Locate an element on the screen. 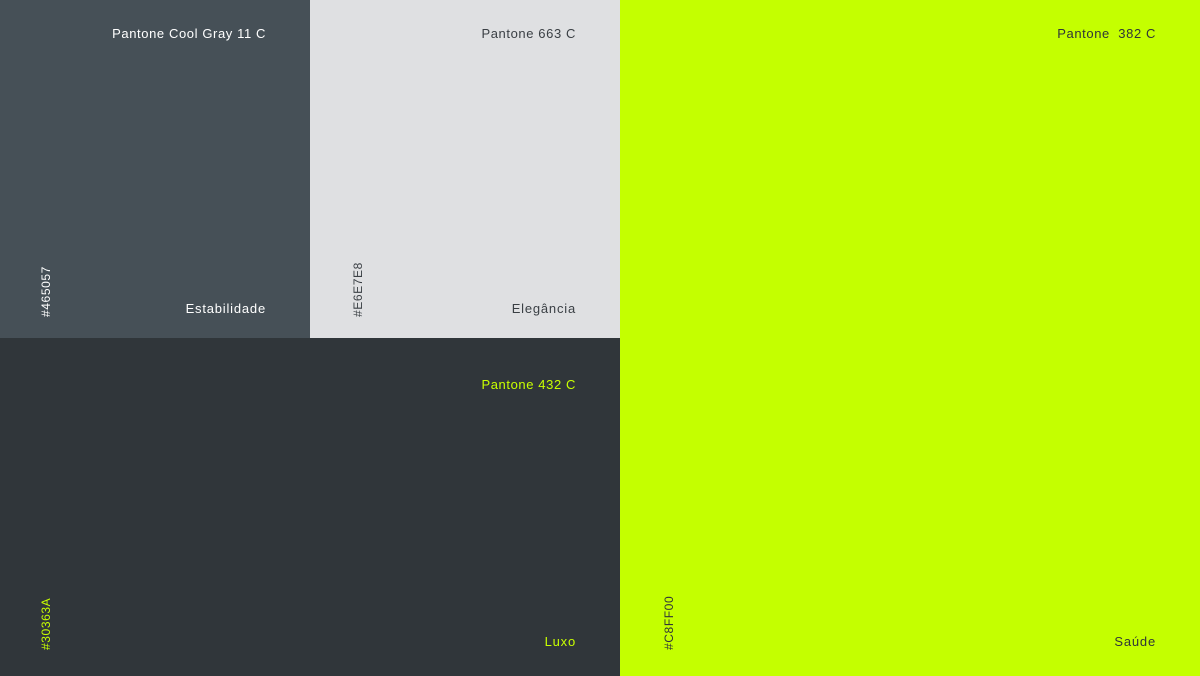 This screenshot has height=676, width=1200. pantone-label: Pantone 382 C is located at coordinates (1106, 33).